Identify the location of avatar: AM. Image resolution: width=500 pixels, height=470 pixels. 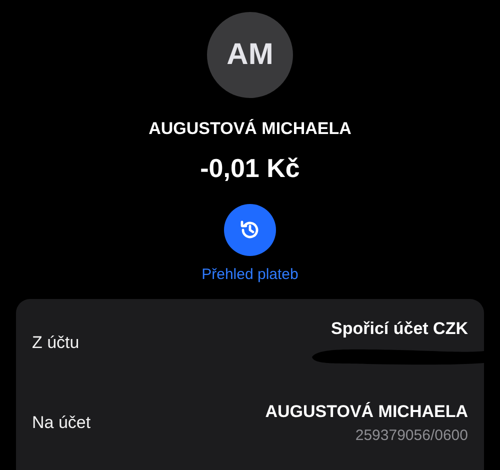
(250, 55).